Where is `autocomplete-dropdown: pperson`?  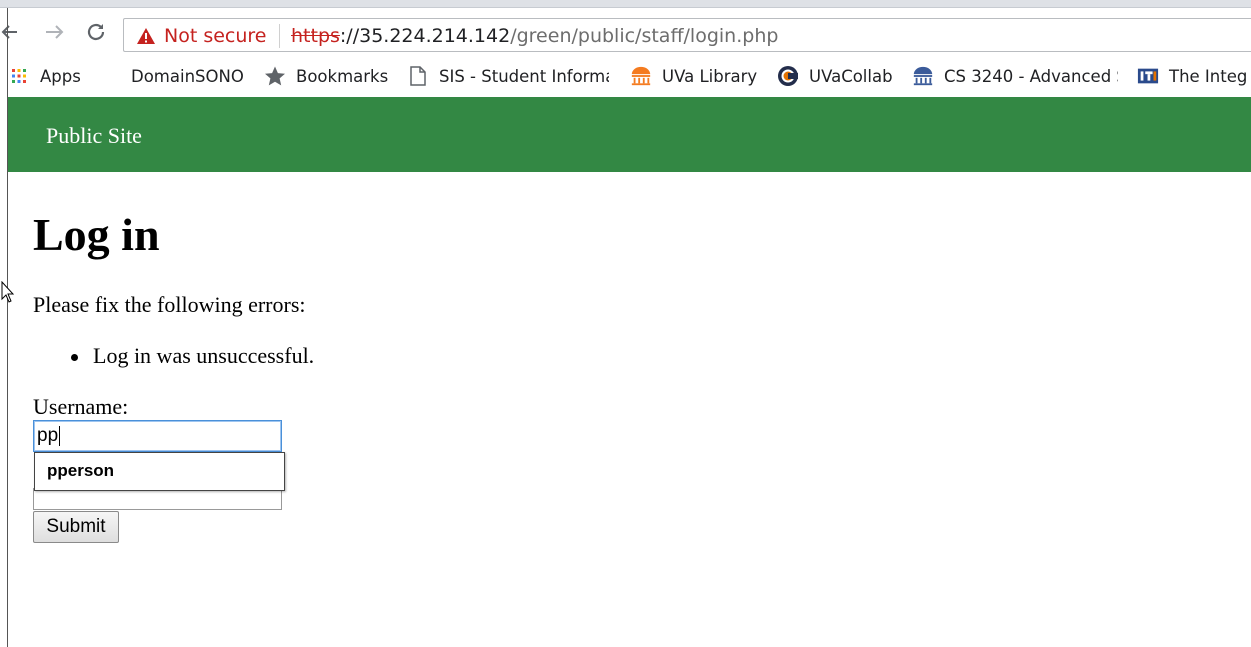 autocomplete-dropdown: pperson is located at coordinates (159, 471).